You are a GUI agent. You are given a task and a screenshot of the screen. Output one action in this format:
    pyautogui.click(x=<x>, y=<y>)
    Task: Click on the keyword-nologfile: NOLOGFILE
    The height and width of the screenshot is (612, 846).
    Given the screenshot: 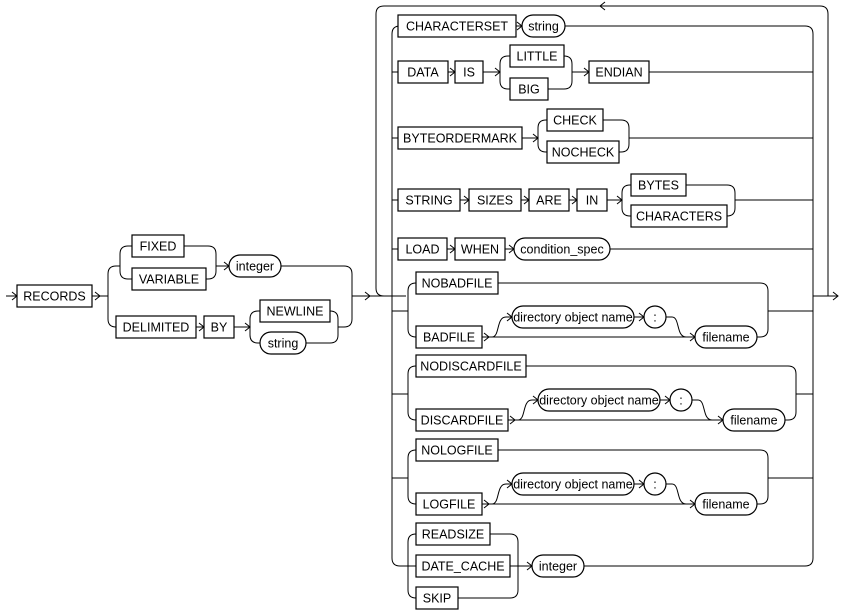 What is the action you would take?
    pyautogui.click(x=457, y=450)
    